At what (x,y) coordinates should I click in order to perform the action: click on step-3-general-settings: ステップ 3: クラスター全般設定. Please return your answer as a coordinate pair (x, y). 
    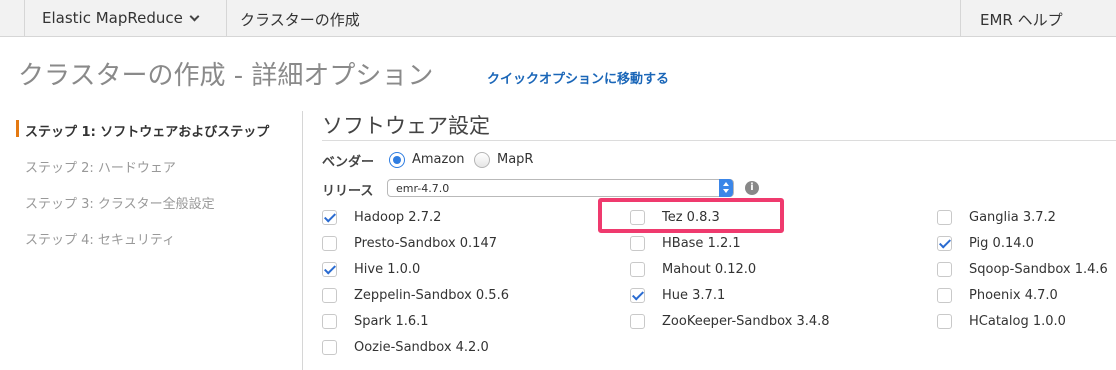
    Looking at the image, I should click on (120, 202).